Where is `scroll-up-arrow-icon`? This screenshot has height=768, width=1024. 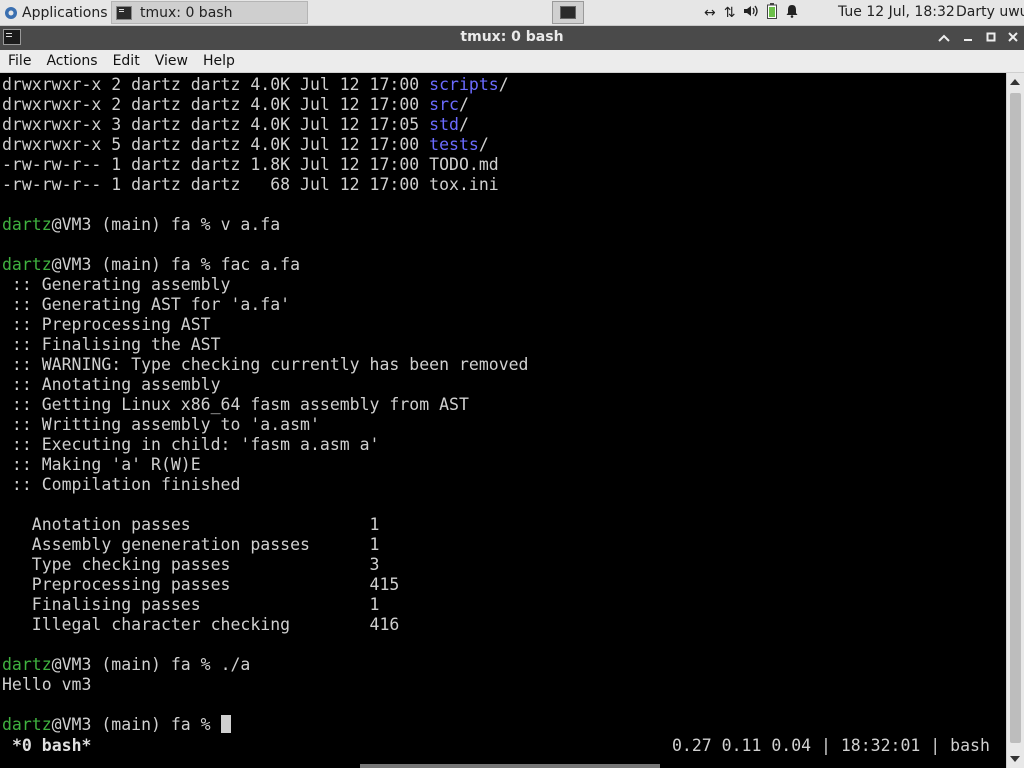 scroll-up-arrow-icon is located at coordinates (1015, 82).